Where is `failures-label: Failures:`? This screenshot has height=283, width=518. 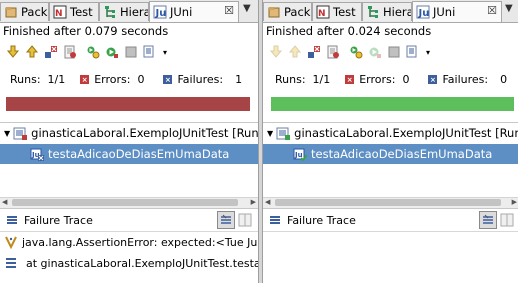 failures-label: Failures: is located at coordinates (200, 79).